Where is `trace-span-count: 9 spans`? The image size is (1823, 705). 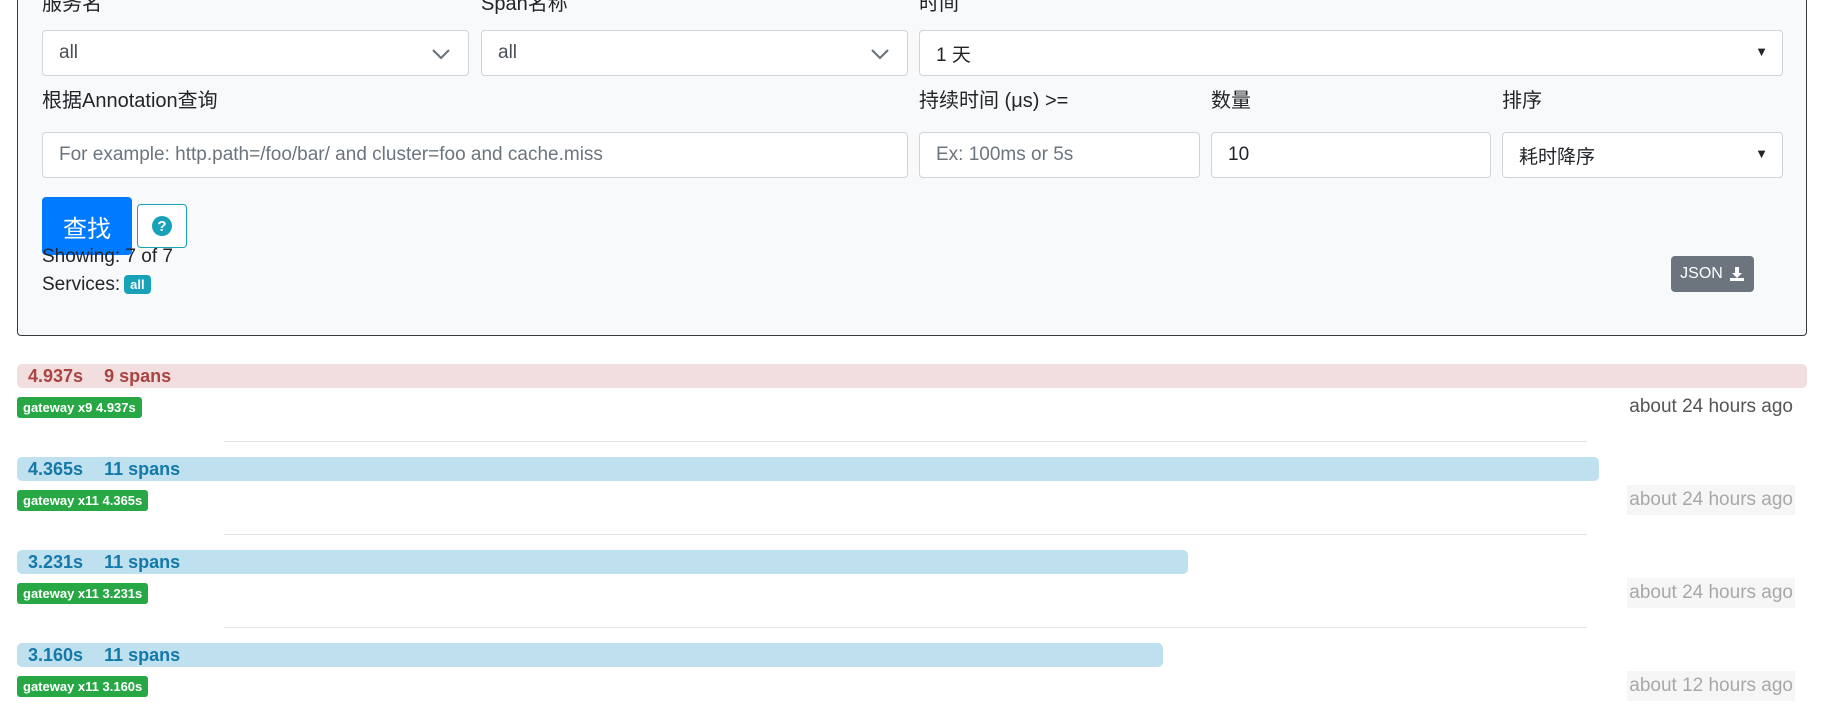
trace-span-count: 9 spans is located at coordinates (138, 375).